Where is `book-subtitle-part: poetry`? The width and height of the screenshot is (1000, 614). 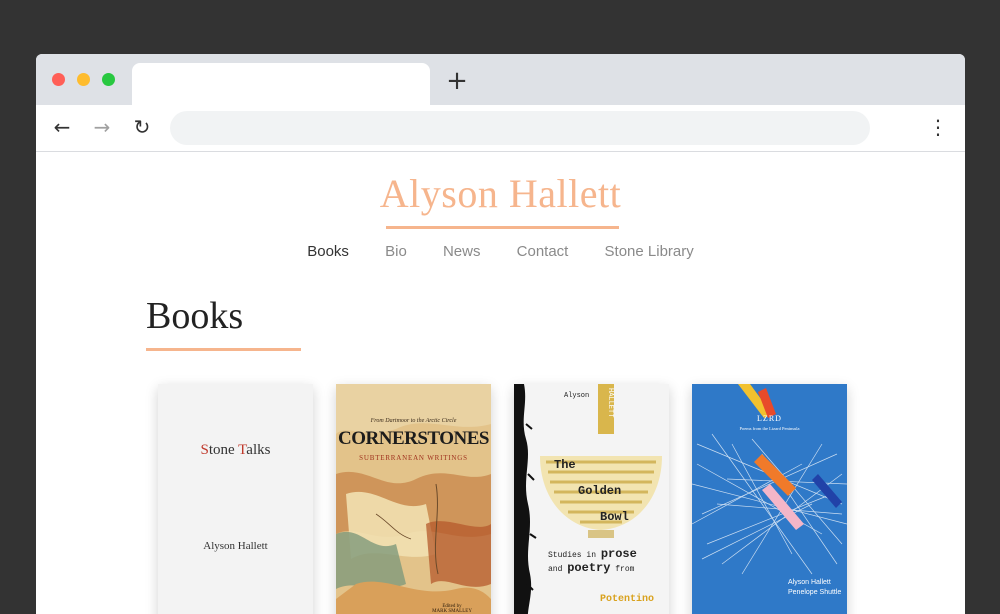 book-subtitle-part: poetry is located at coordinates (589, 568).